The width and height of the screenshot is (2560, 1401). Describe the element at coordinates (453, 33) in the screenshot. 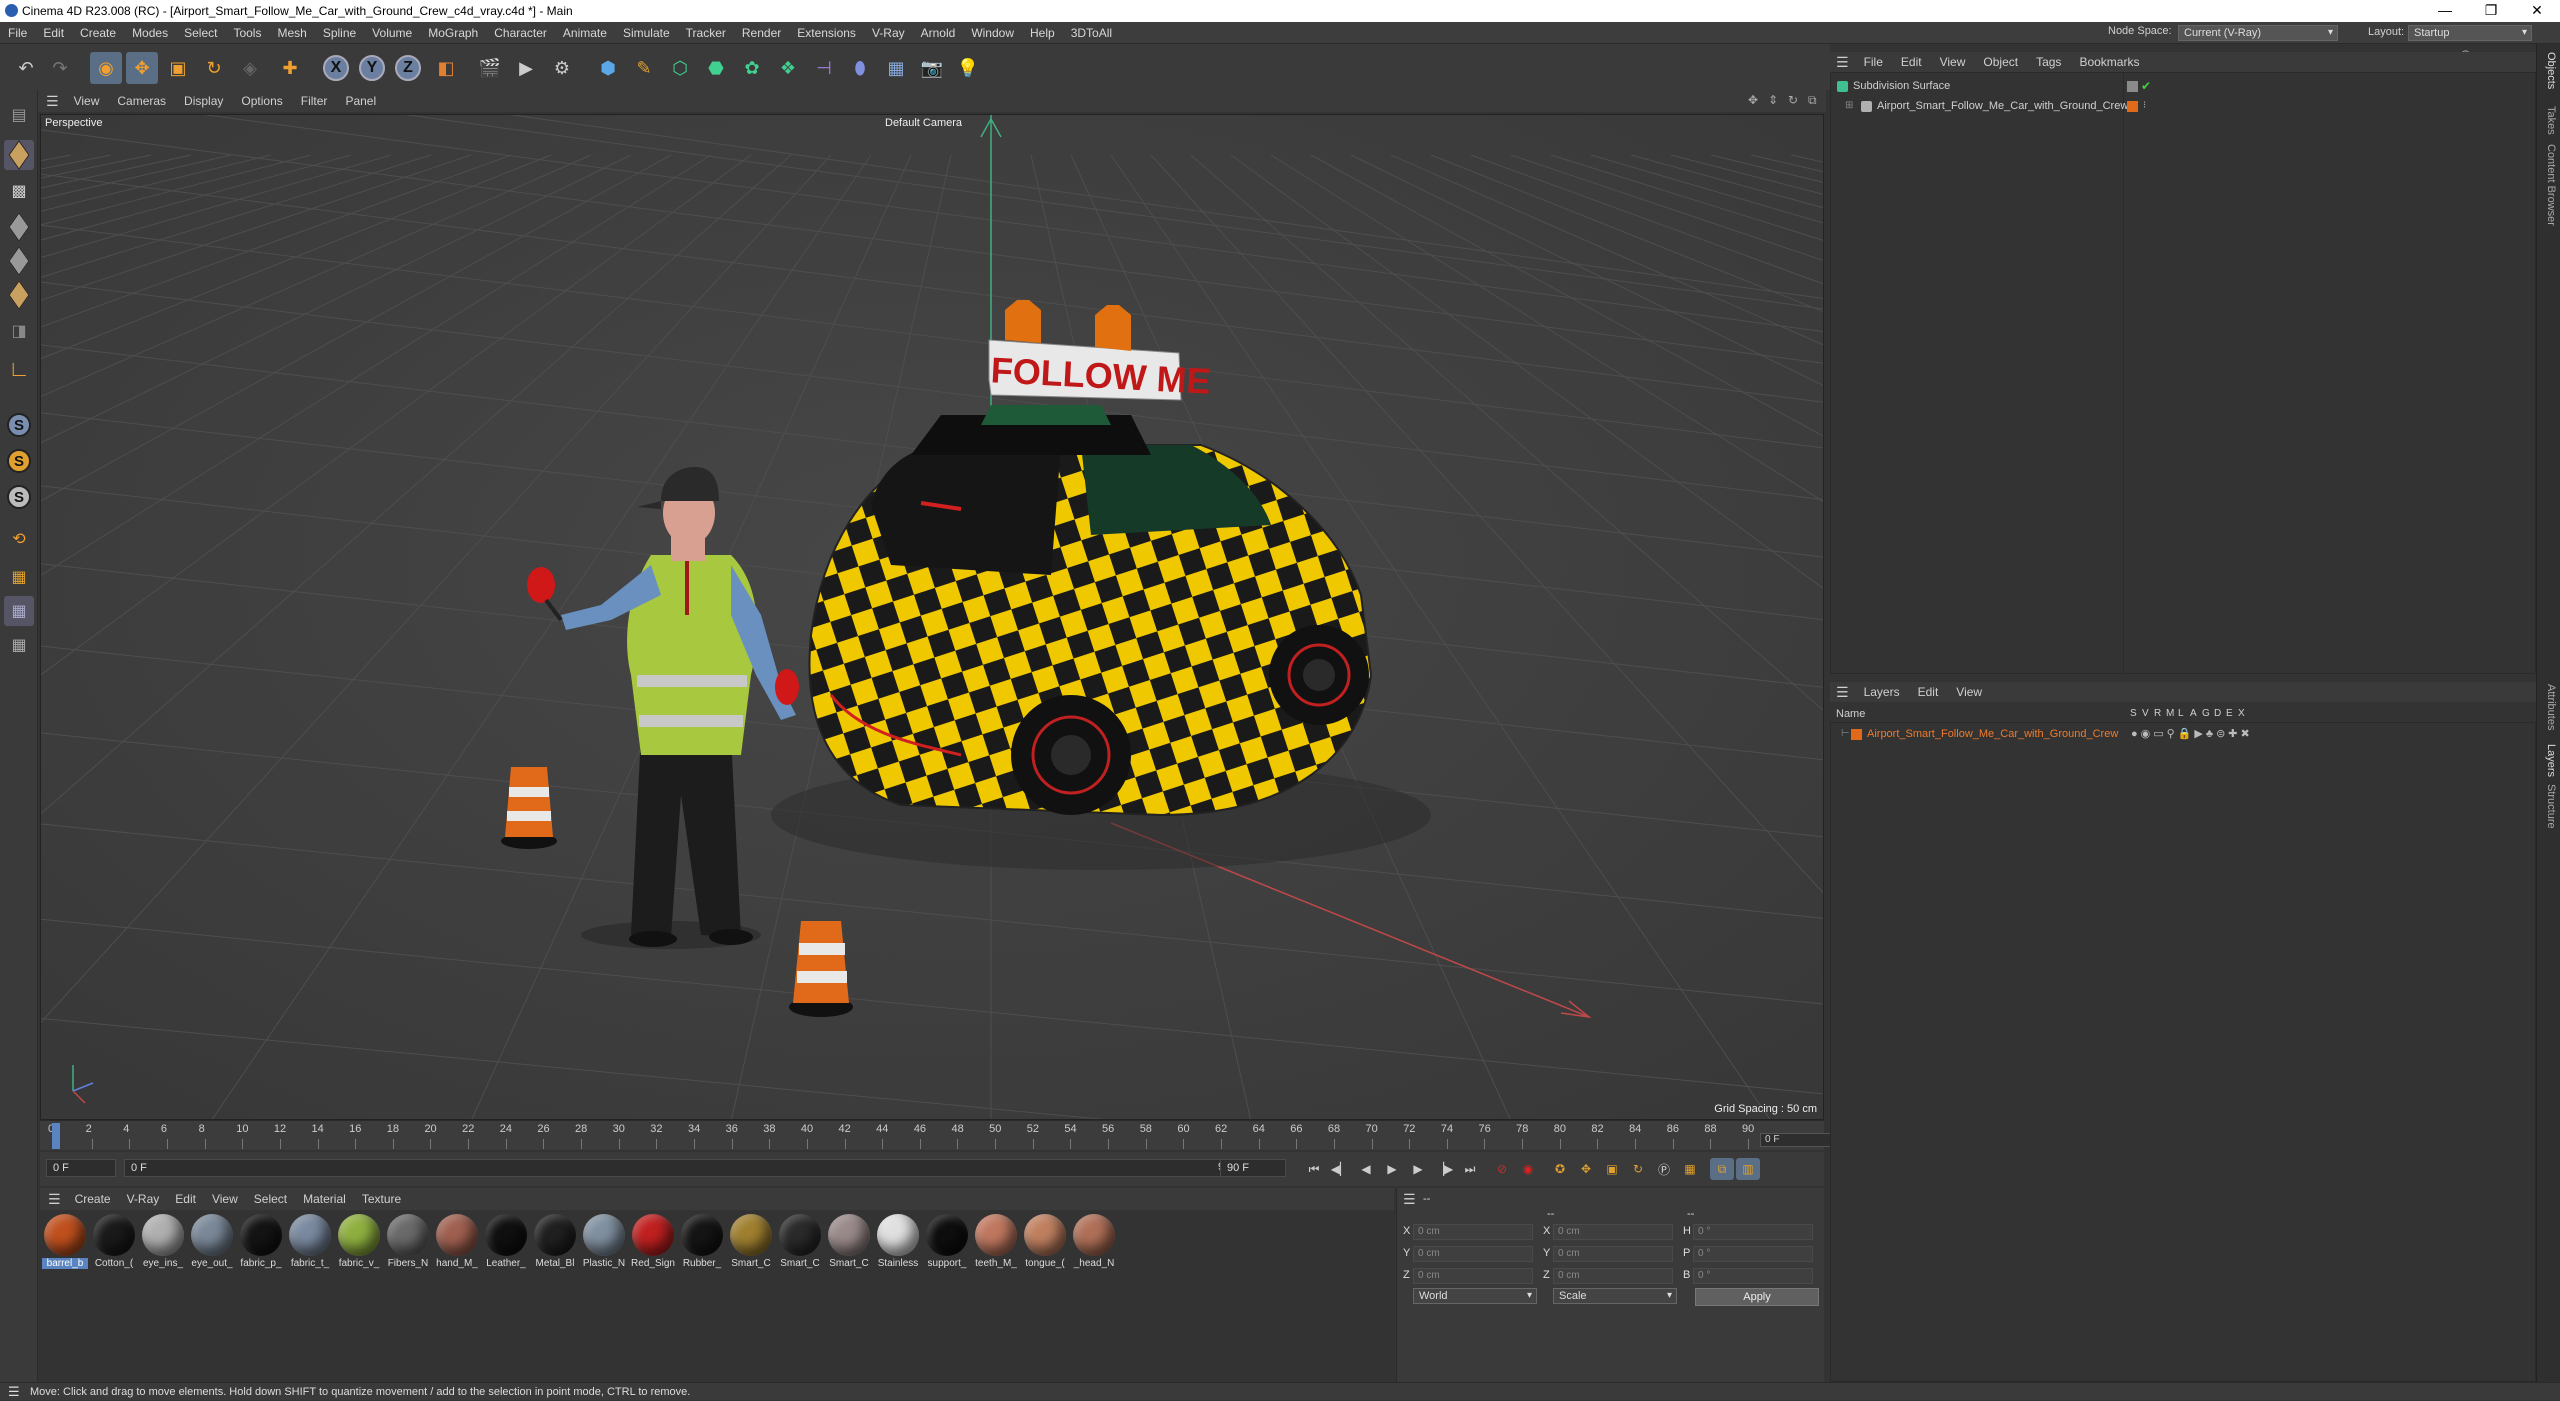

I see `menu-mograph: MoGraph` at that location.